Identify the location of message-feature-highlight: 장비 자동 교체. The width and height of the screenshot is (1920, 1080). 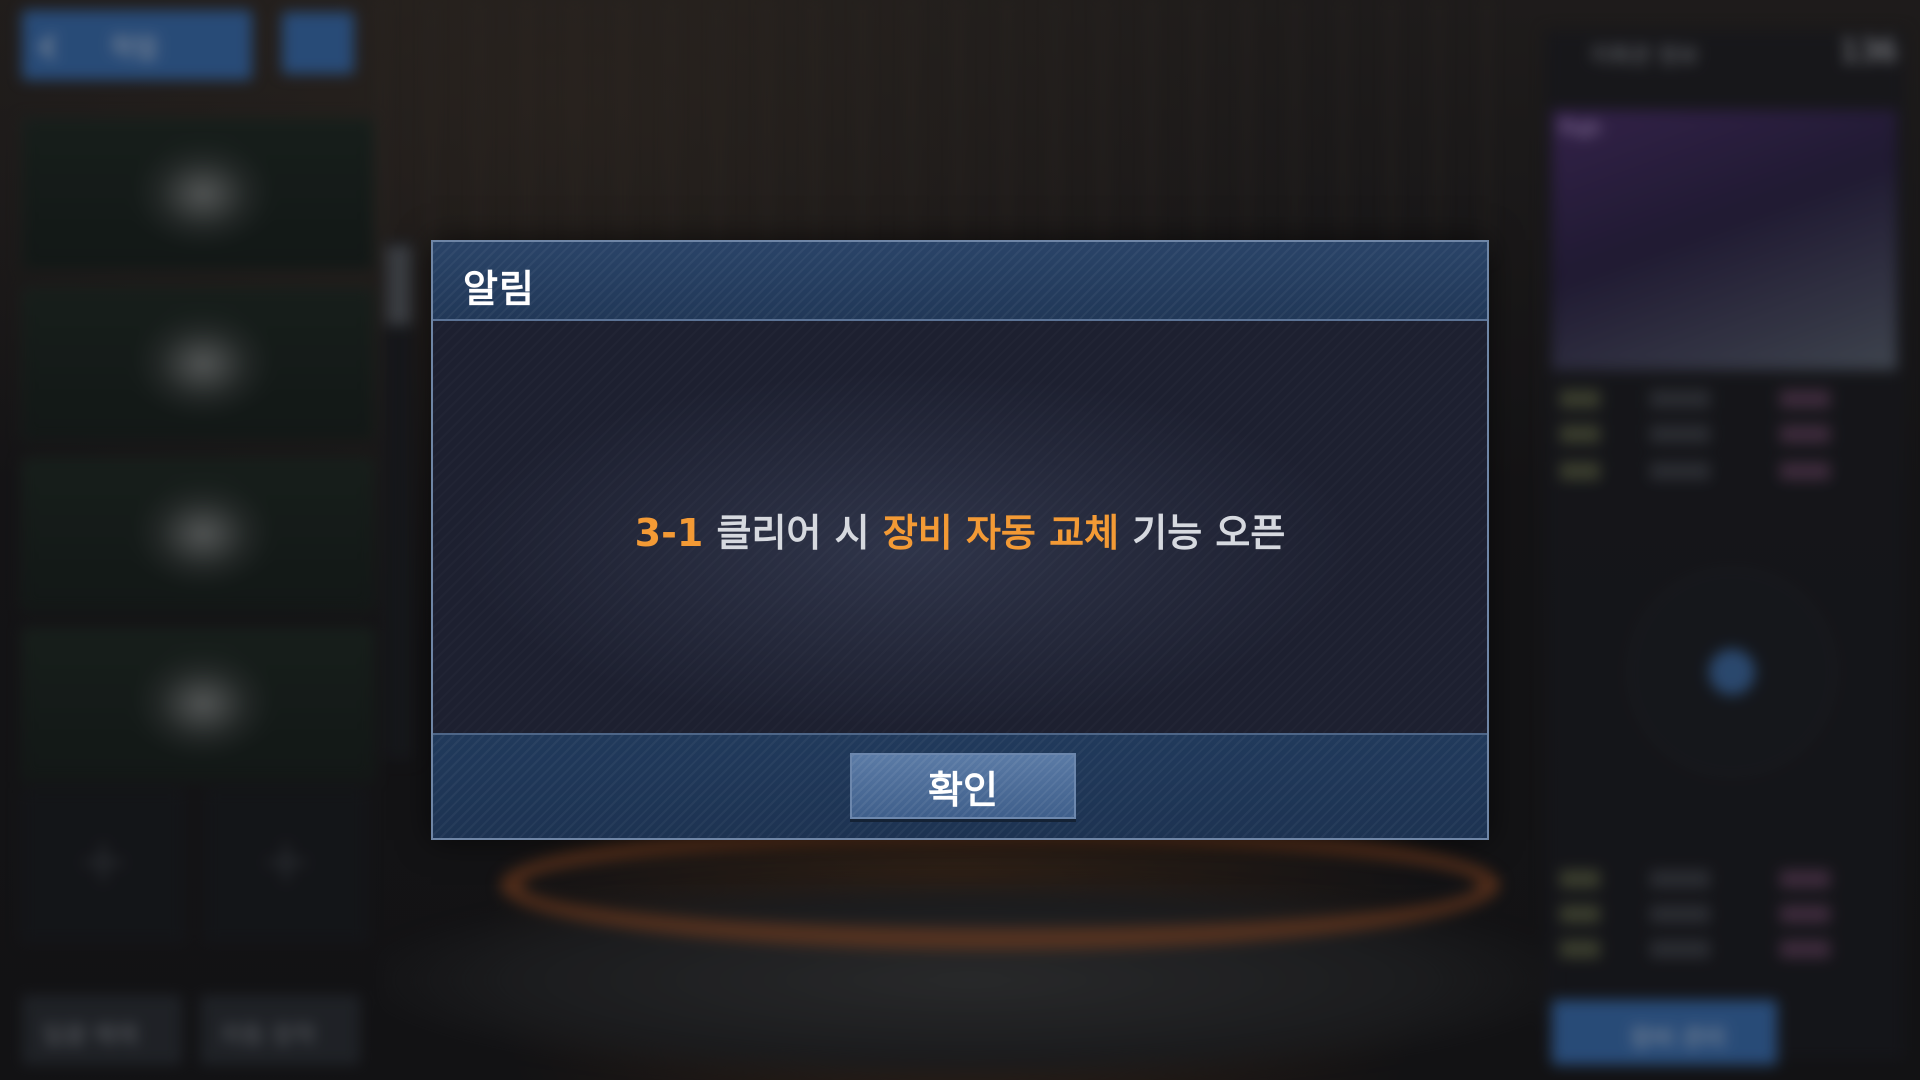
(1001, 532).